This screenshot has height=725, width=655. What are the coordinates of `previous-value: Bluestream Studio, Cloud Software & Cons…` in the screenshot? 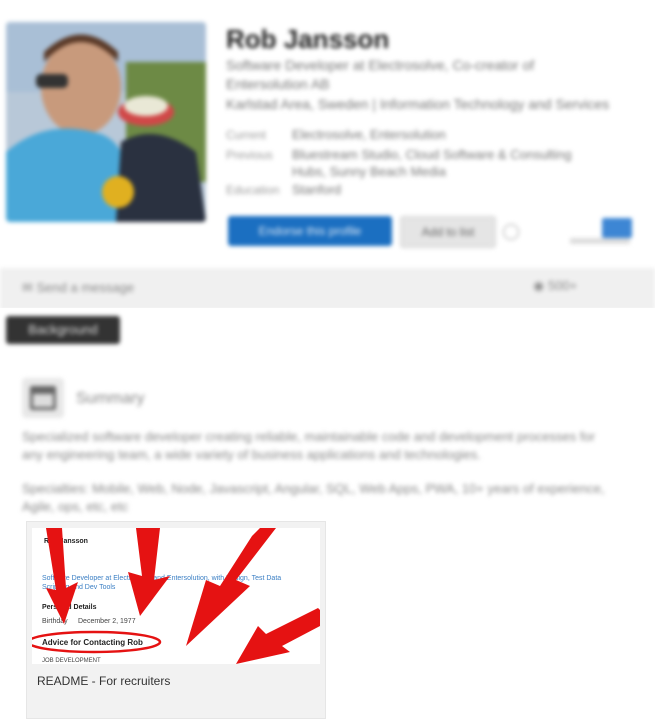 It's located at (432, 154).